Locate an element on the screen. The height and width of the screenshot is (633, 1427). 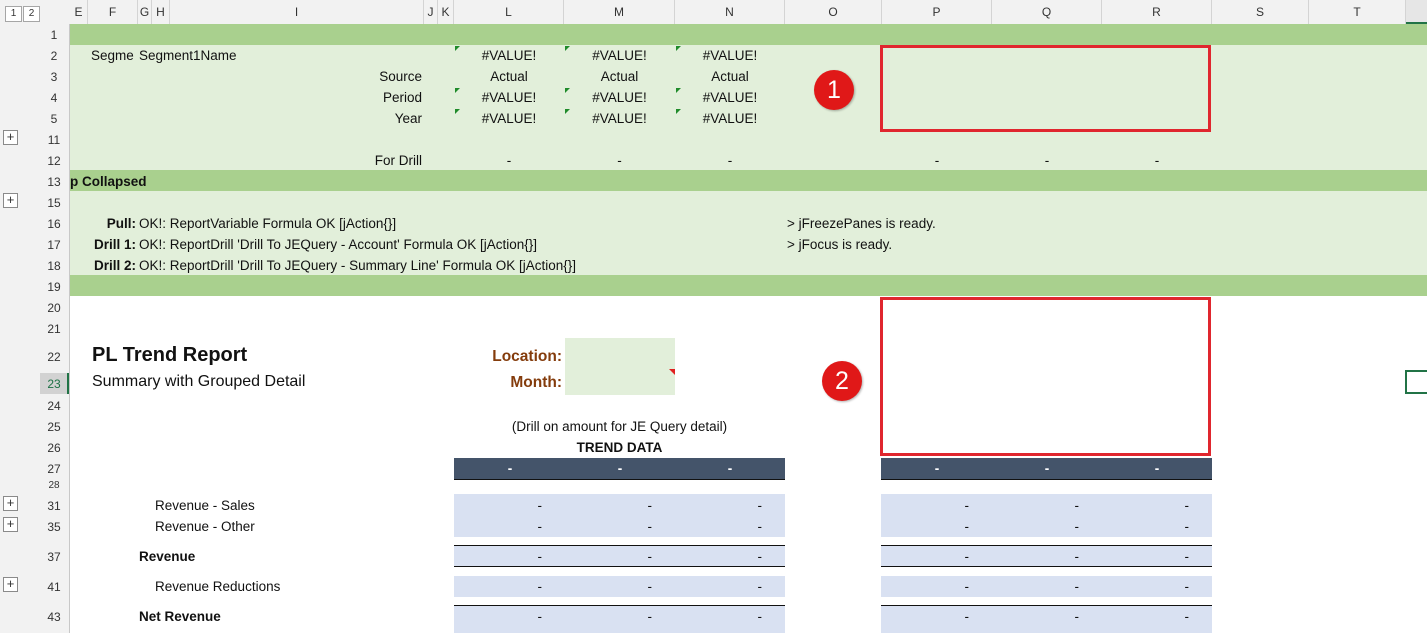
row-number: 18 is located at coordinates (54, 266).